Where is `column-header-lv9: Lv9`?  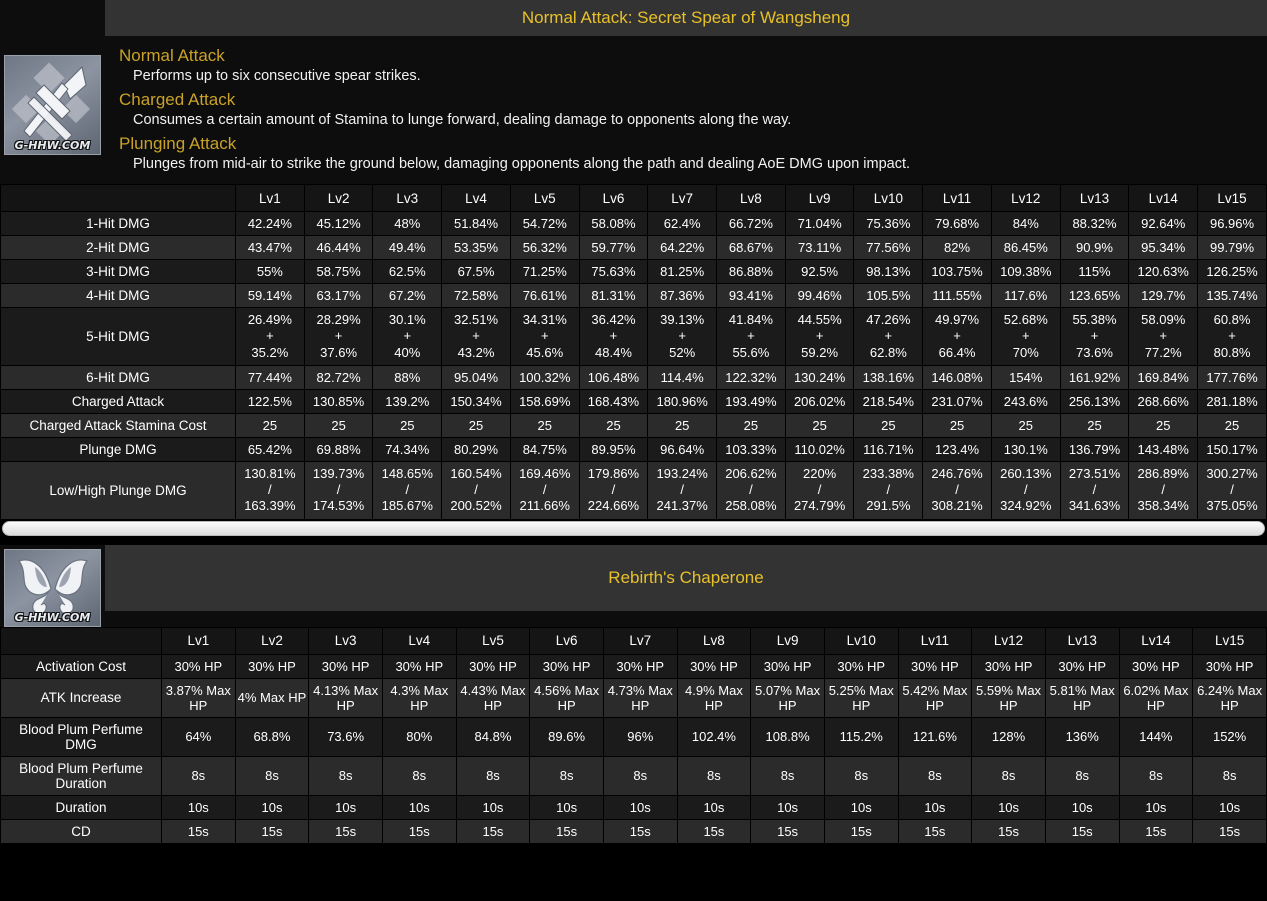
column-header-lv9: Lv9 is located at coordinates (787, 640).